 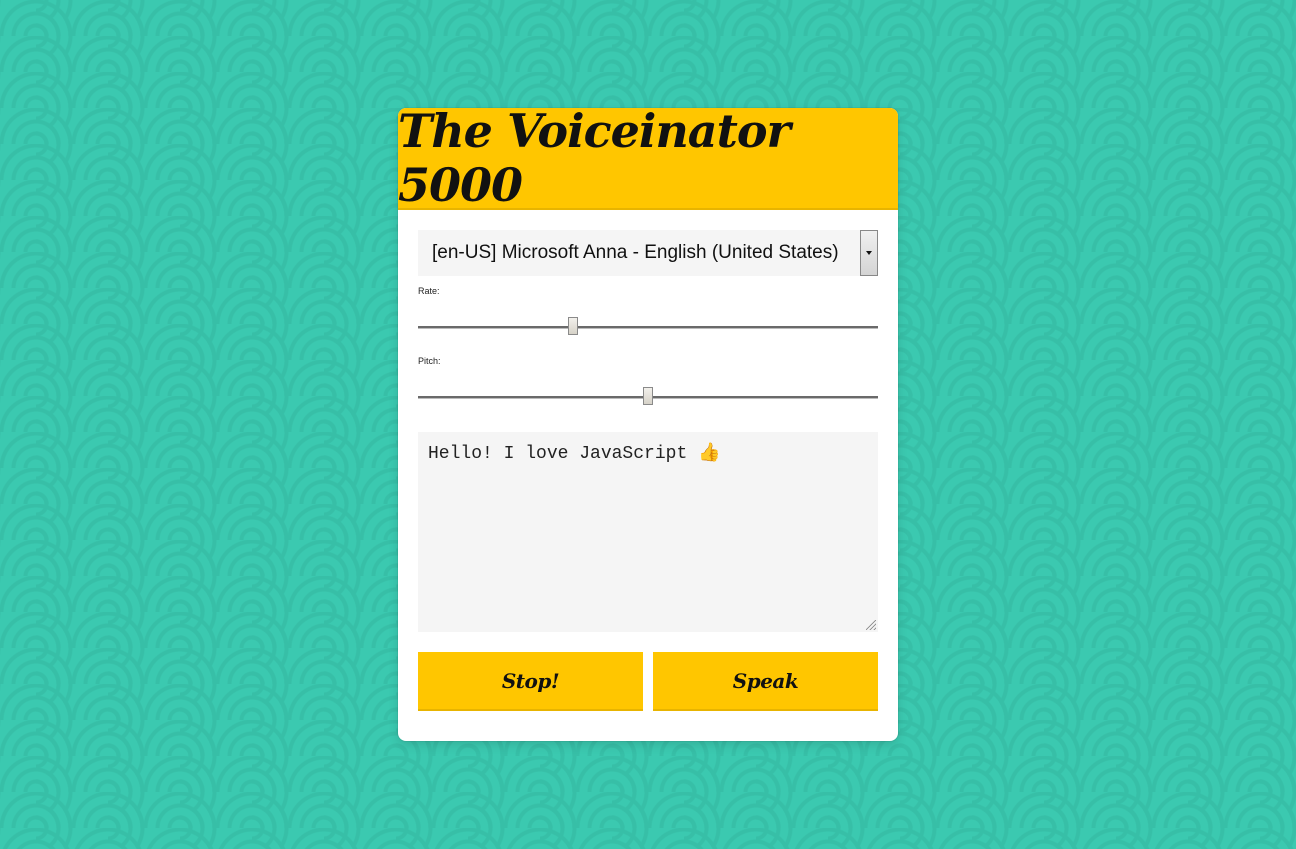 What do you see at coordinates (573, 326) in the screenshot?
I see `rate-slider-thumb` at bounding box center [573, 326].